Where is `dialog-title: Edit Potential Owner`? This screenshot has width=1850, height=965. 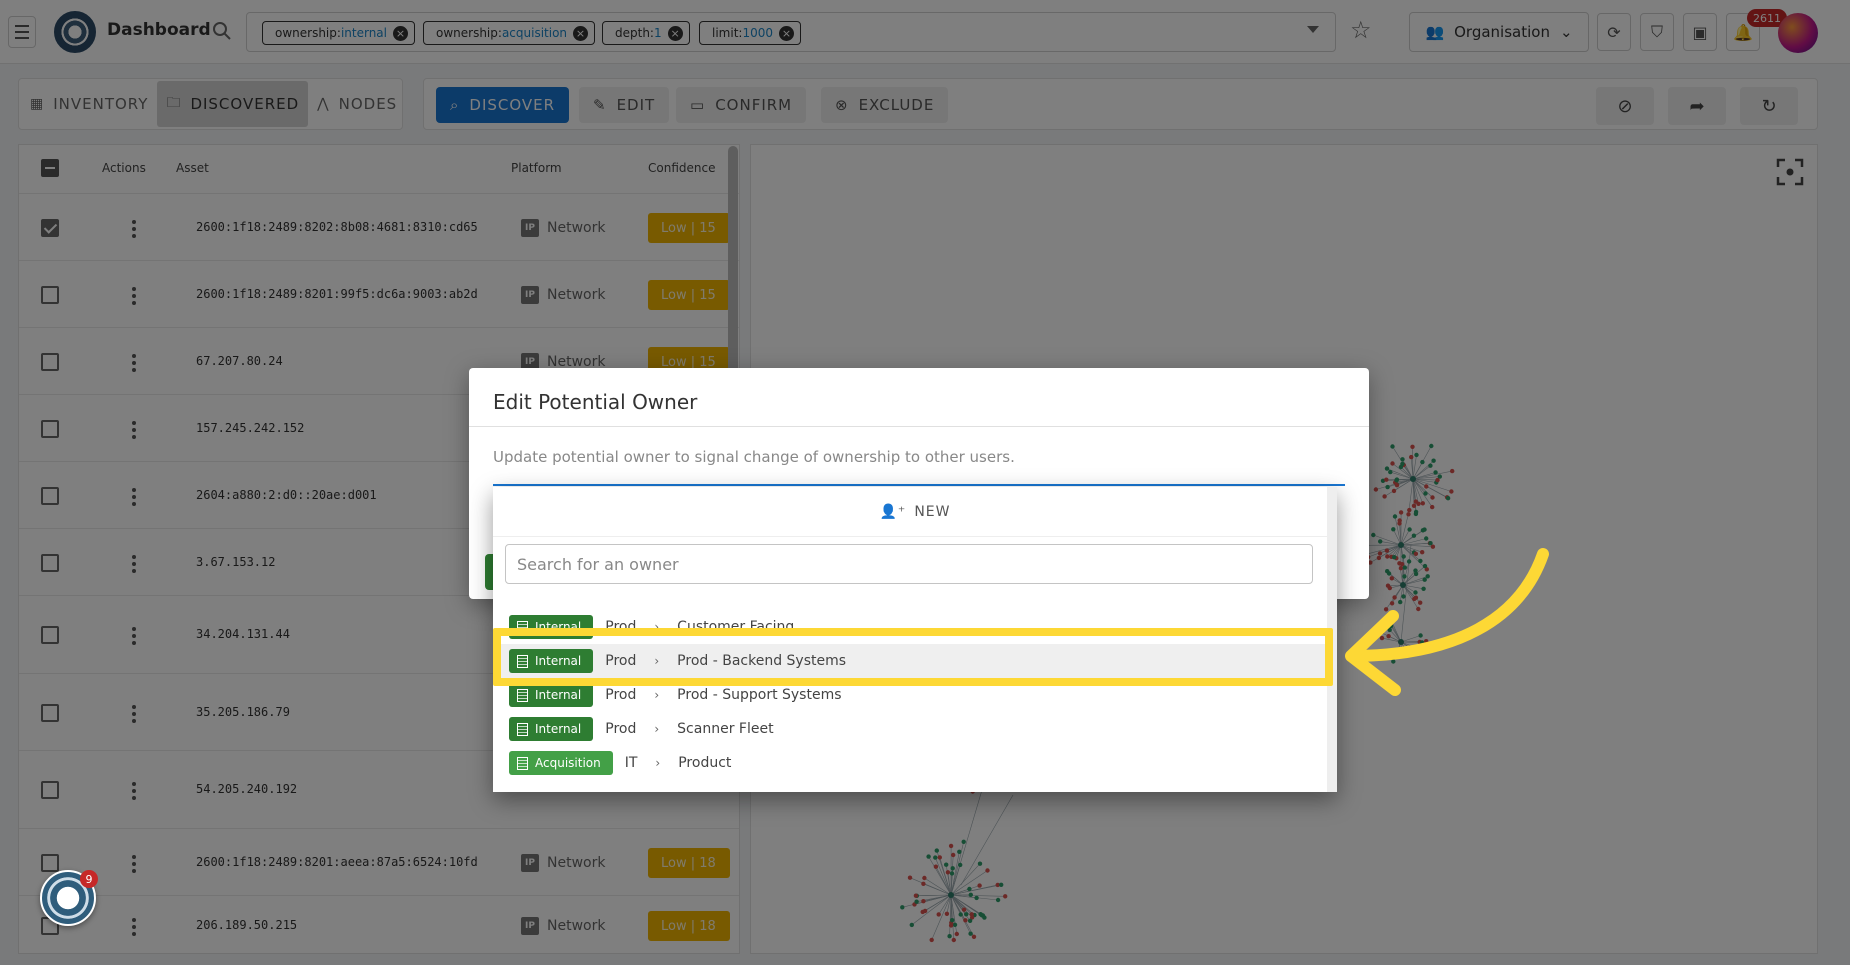
dialog-title: Edit Potential Owner is located at coordinates (595, 402).